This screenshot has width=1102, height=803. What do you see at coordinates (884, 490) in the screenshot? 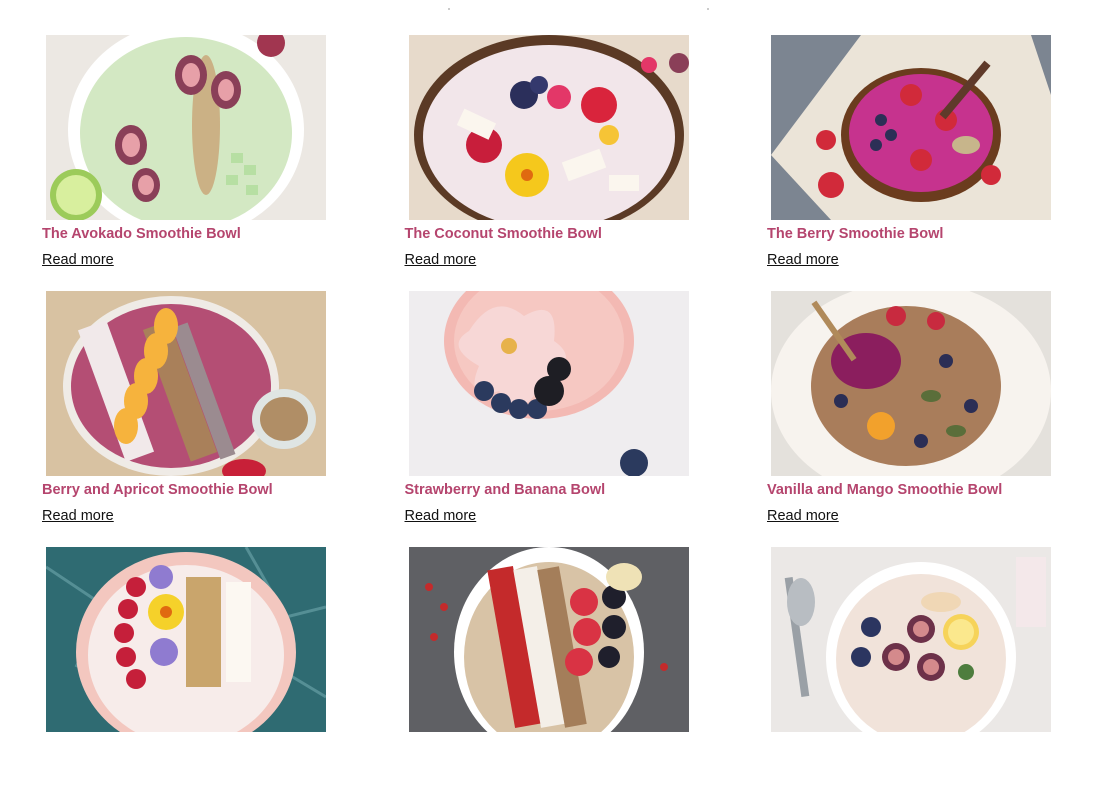
I see `recipe-title: Vanilla and Mango Smoothie Bowl` at bounding box center [884, 490].